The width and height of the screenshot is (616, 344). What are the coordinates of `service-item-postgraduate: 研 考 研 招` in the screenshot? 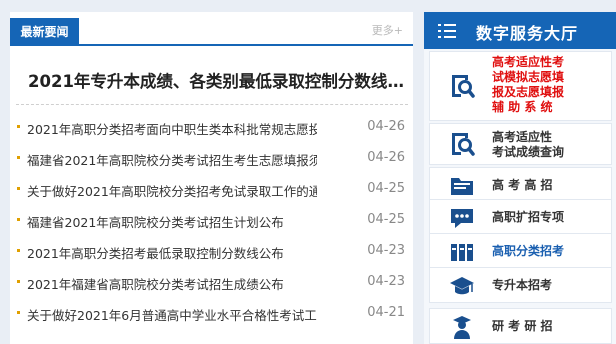 It's located at (520, 326).